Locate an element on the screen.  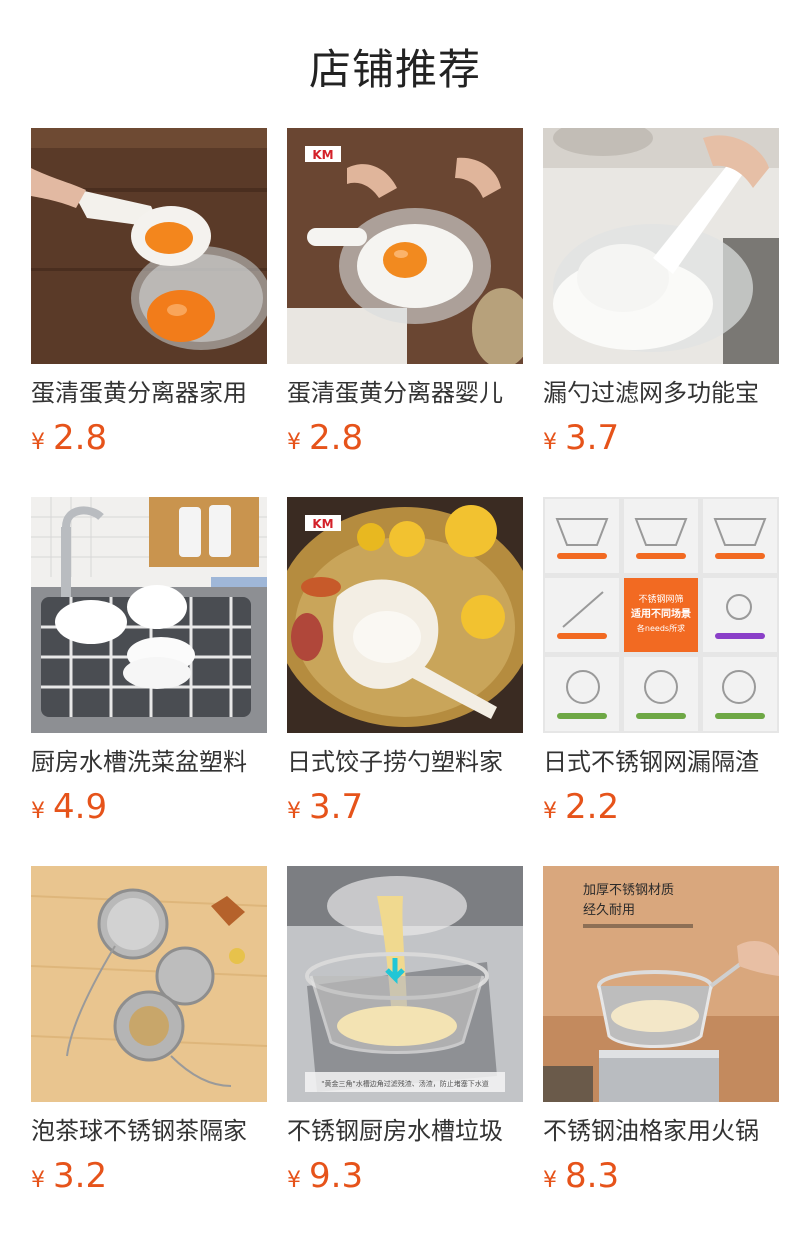
product-card: KM 日式饺子捞勺塑料家 ¥3.7 is located at coordinates (405, 681).